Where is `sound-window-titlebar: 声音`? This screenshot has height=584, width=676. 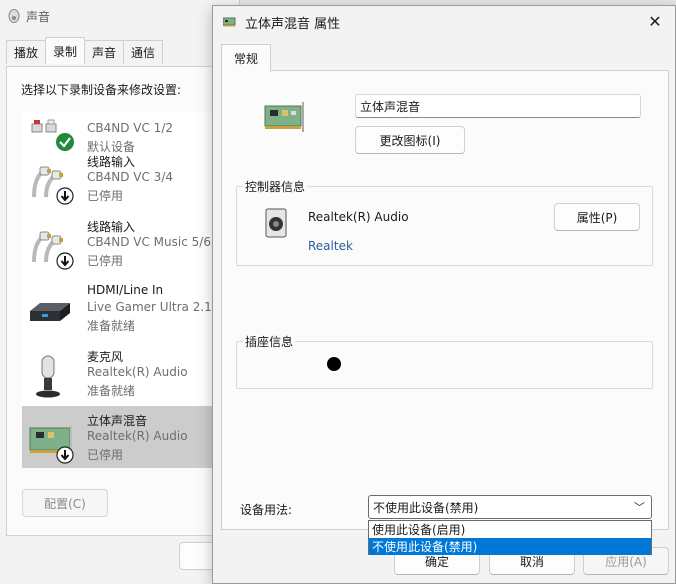
sound-window-titlebar: 声音 is located at coordinates (29, 16).